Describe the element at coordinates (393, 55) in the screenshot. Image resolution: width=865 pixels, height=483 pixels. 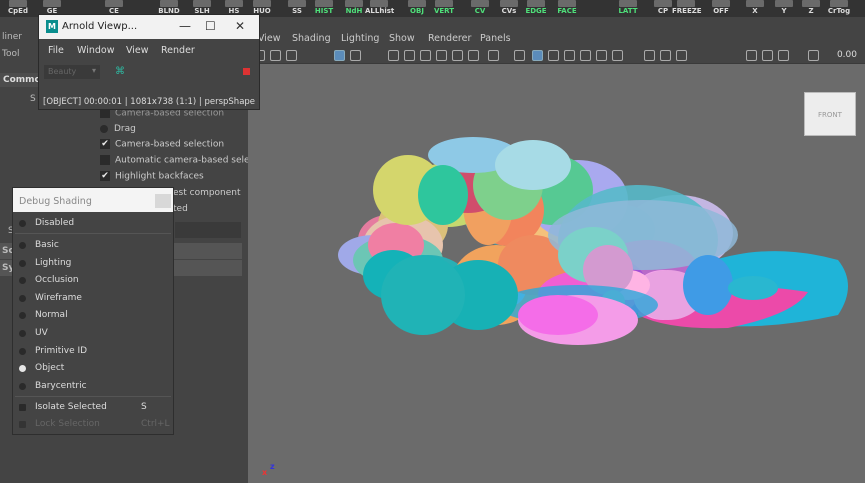
I see `grid-icon` at that location.